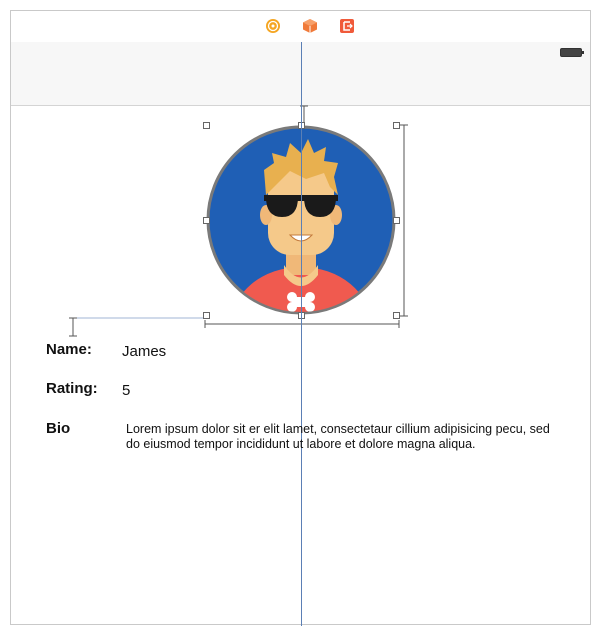 The height and width of the screenshot is (635, 600). What do you see at coordinates (396, 125) in the screenshot?
I see `resize-handle-top-right` at bounding box center [396, 125].